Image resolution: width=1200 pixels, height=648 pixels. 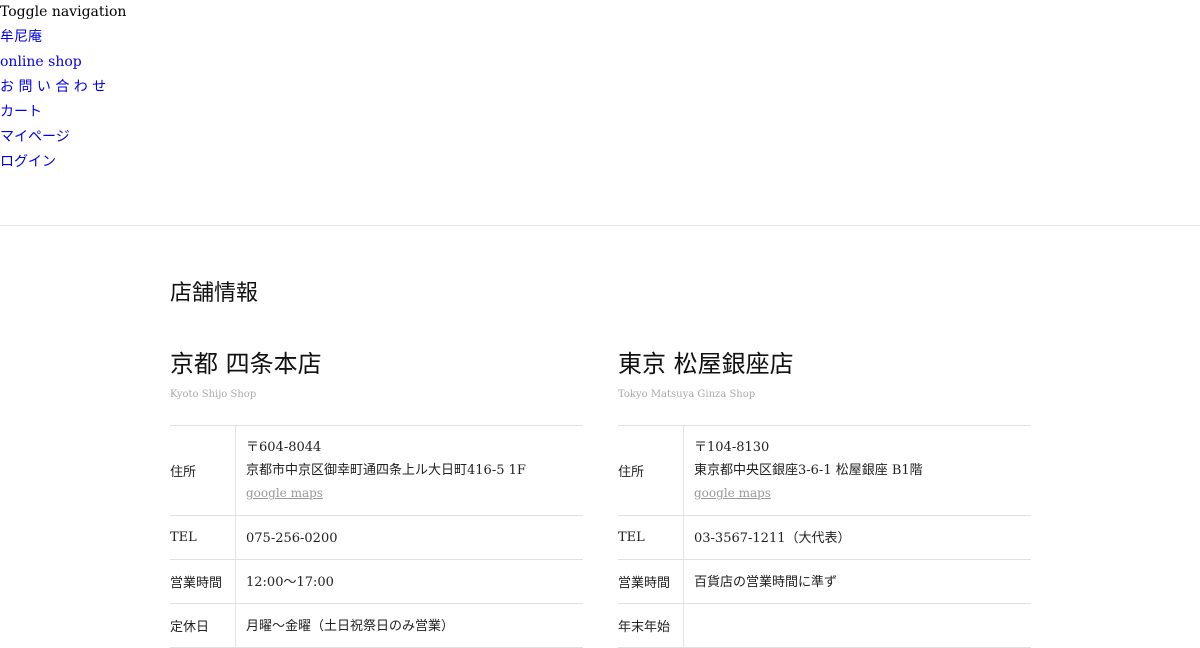 I want to click on hours-value: 12:00〜17:00, so click(x=290, y=582).